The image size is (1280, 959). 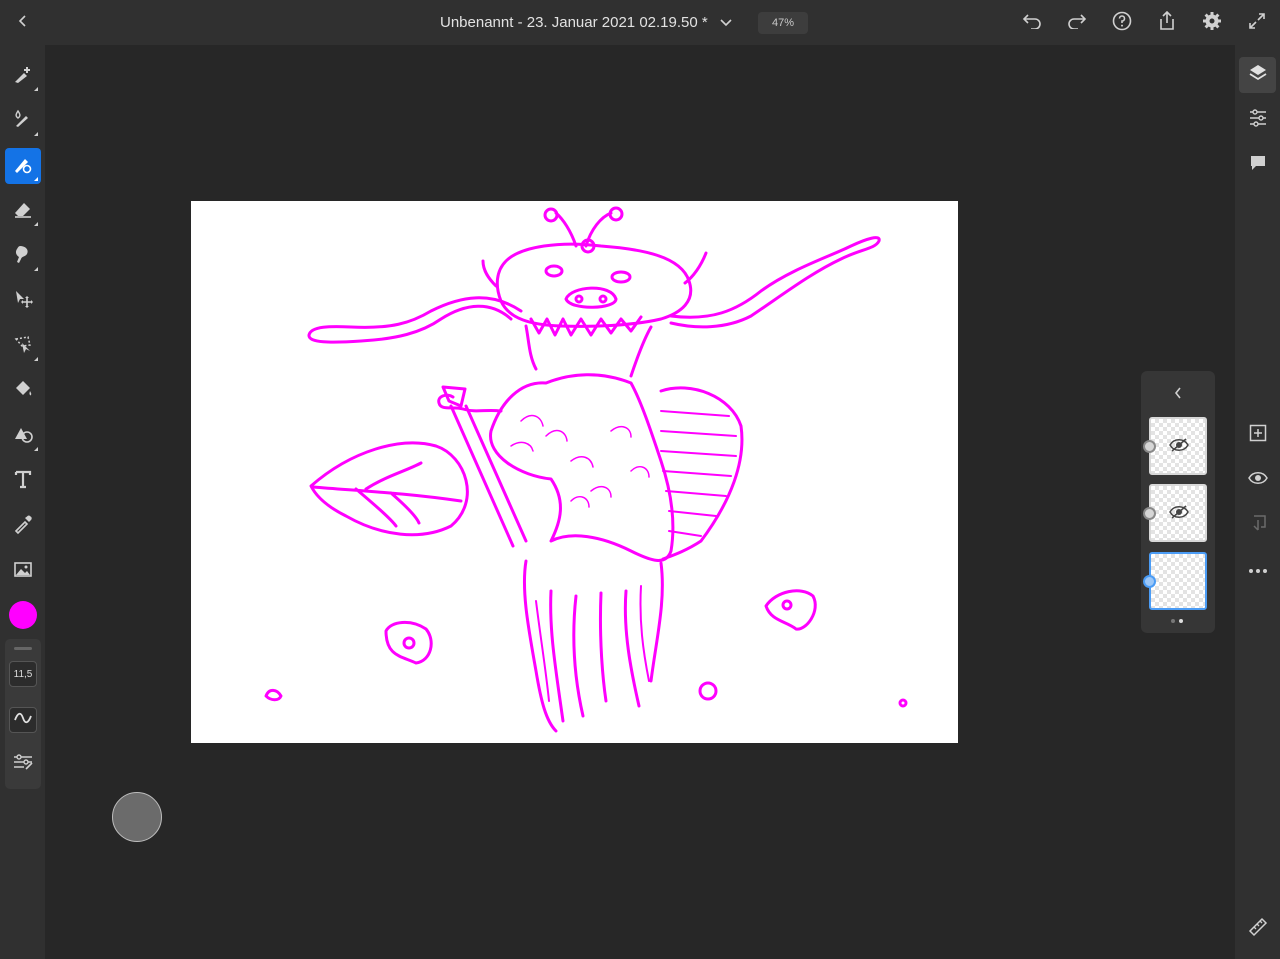 I want to click on back-chevron-icon, so click(x=23, y=23).